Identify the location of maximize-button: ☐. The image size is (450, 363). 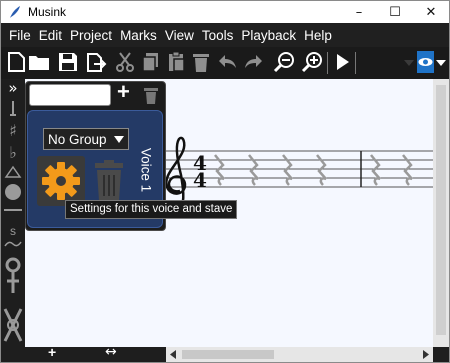
(395, 12).